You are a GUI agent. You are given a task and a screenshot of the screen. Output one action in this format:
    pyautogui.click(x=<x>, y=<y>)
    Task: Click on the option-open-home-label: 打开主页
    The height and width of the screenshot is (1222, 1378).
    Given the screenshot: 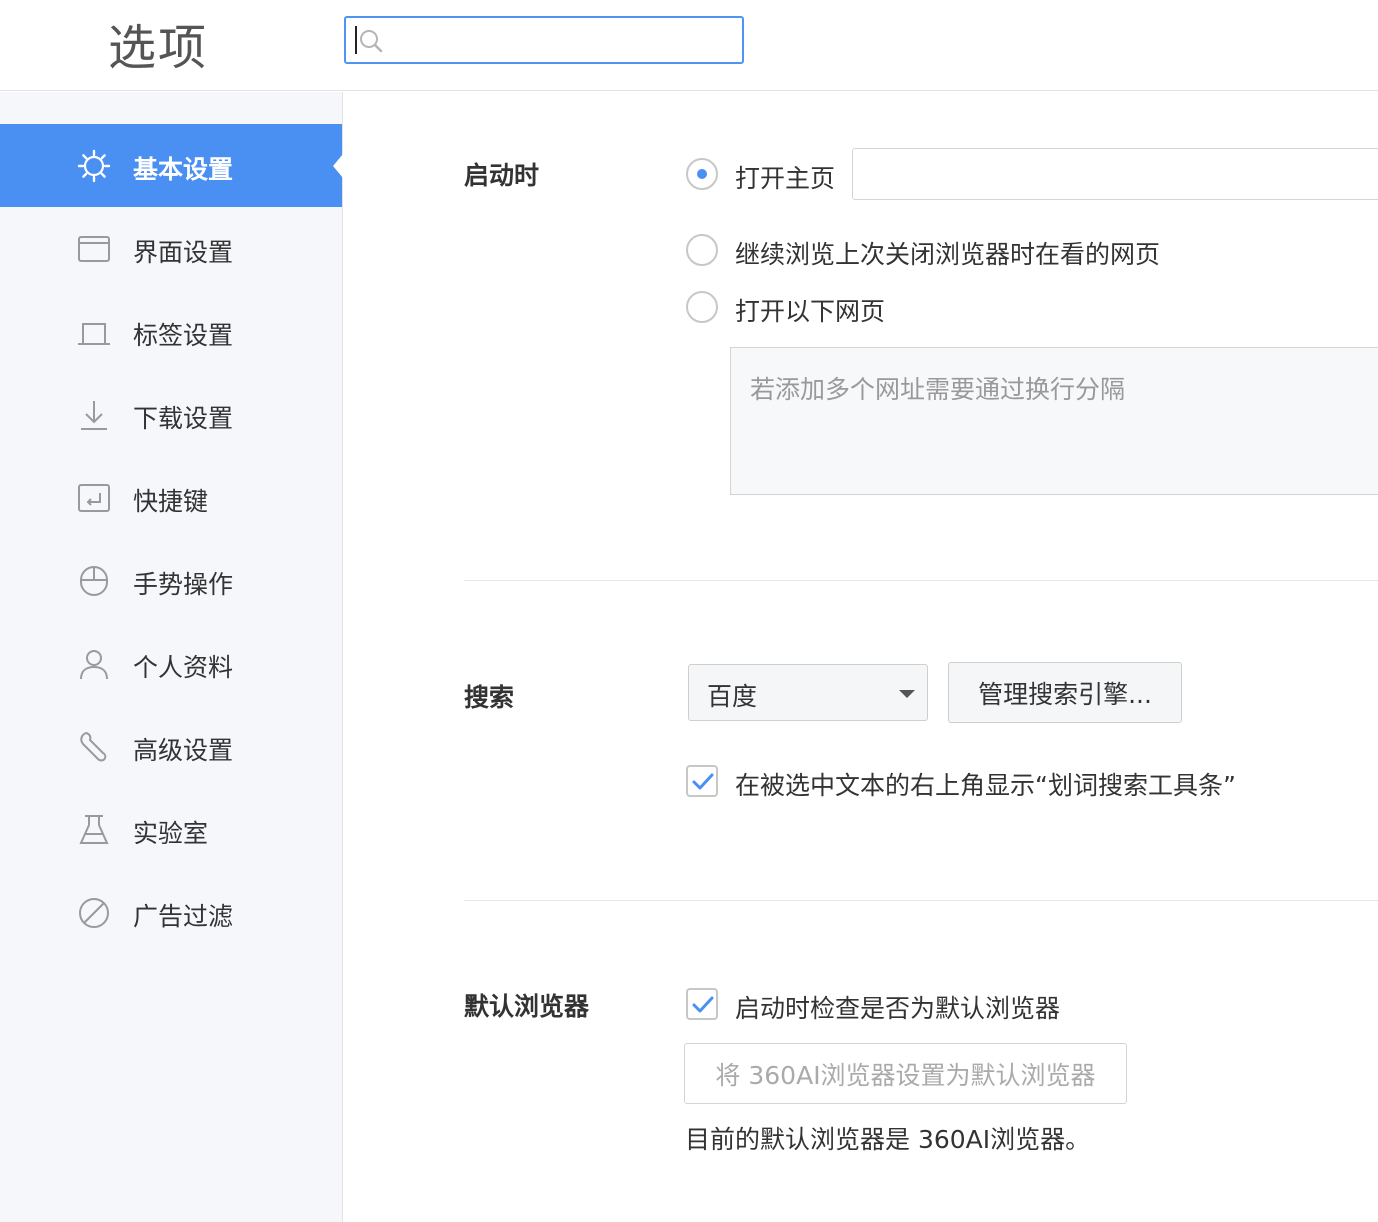 What is the action you would take?
    pyautogui.click(x=785, y=178)
    